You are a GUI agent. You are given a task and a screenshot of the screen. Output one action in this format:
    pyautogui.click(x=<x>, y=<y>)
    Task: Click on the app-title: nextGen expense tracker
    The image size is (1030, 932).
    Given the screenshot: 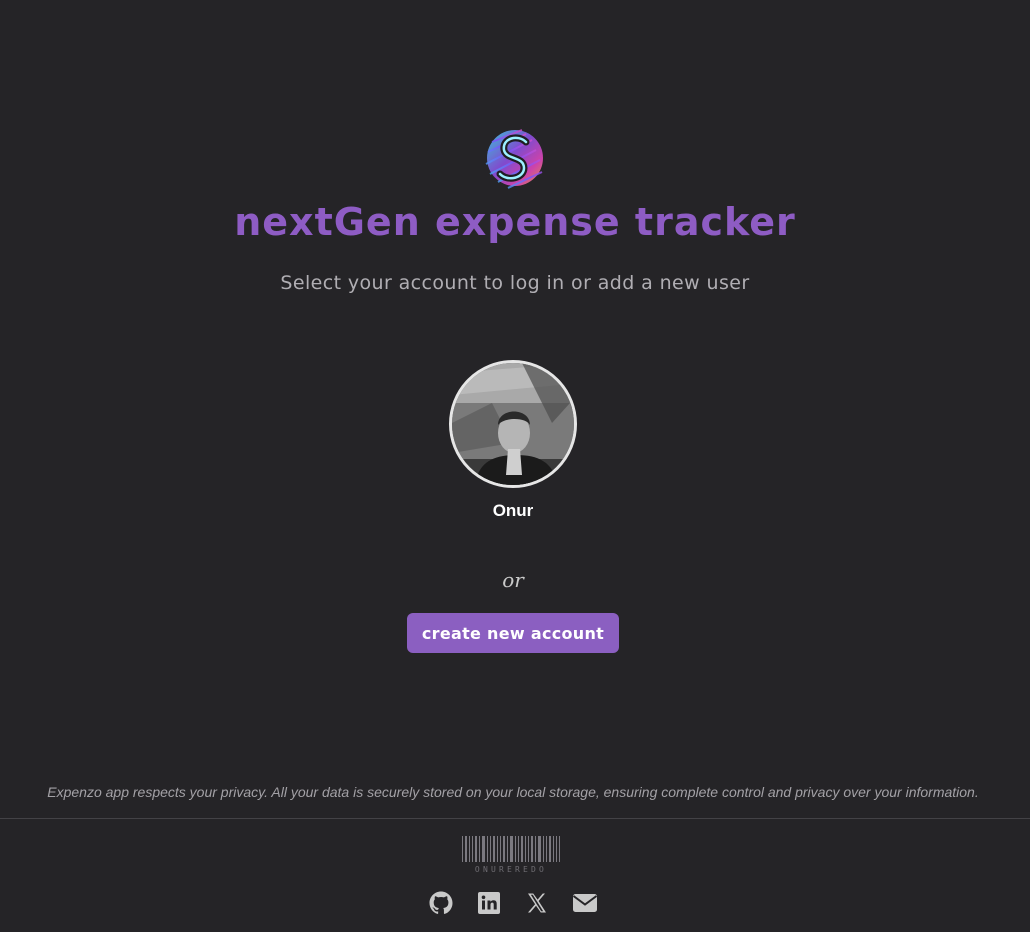 What is the action you would take?
    pyautogui.click(x=515, y=222)
    